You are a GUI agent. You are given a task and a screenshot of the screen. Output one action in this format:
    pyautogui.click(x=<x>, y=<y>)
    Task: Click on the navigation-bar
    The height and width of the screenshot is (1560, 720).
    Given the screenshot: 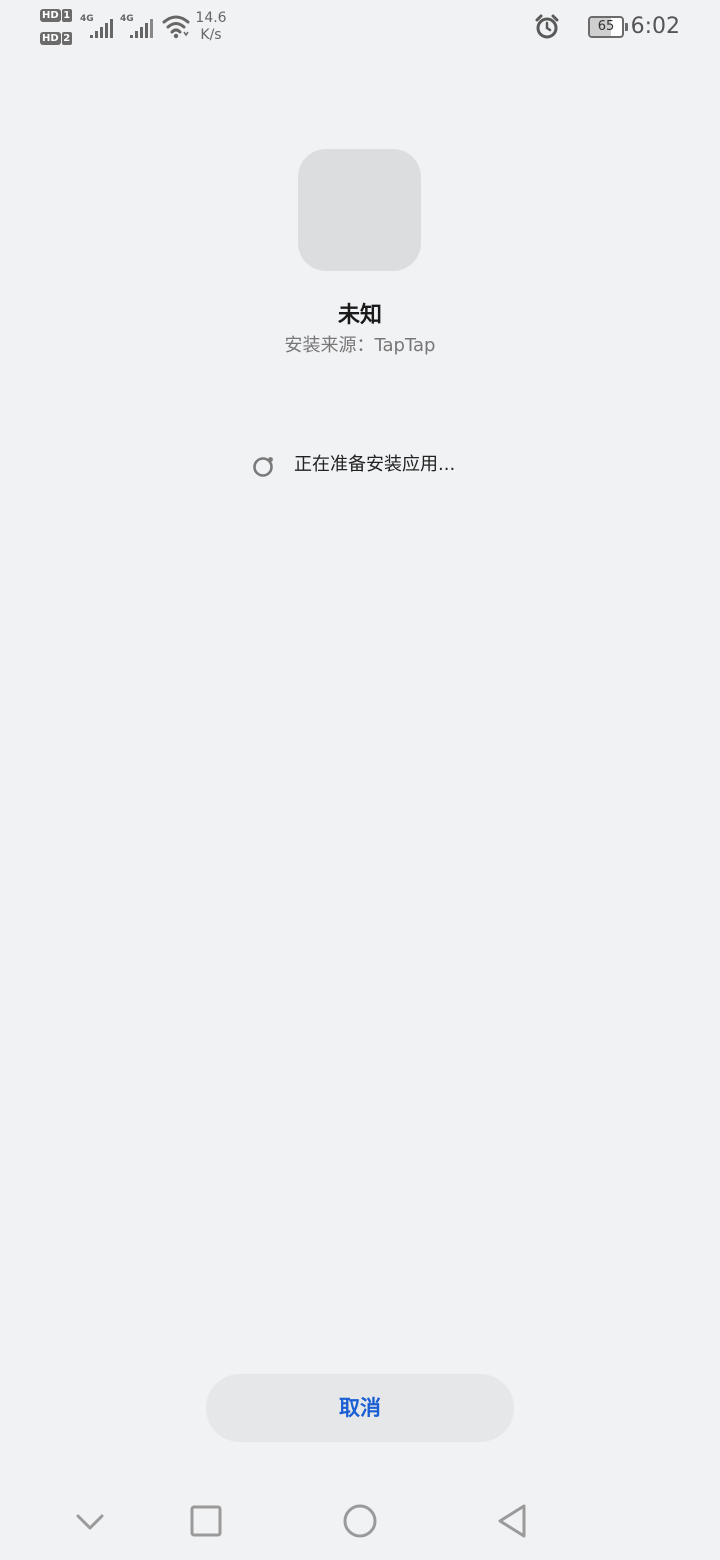 What is the action you would take?
    pyautogui.click(x=360, y=1520)
    